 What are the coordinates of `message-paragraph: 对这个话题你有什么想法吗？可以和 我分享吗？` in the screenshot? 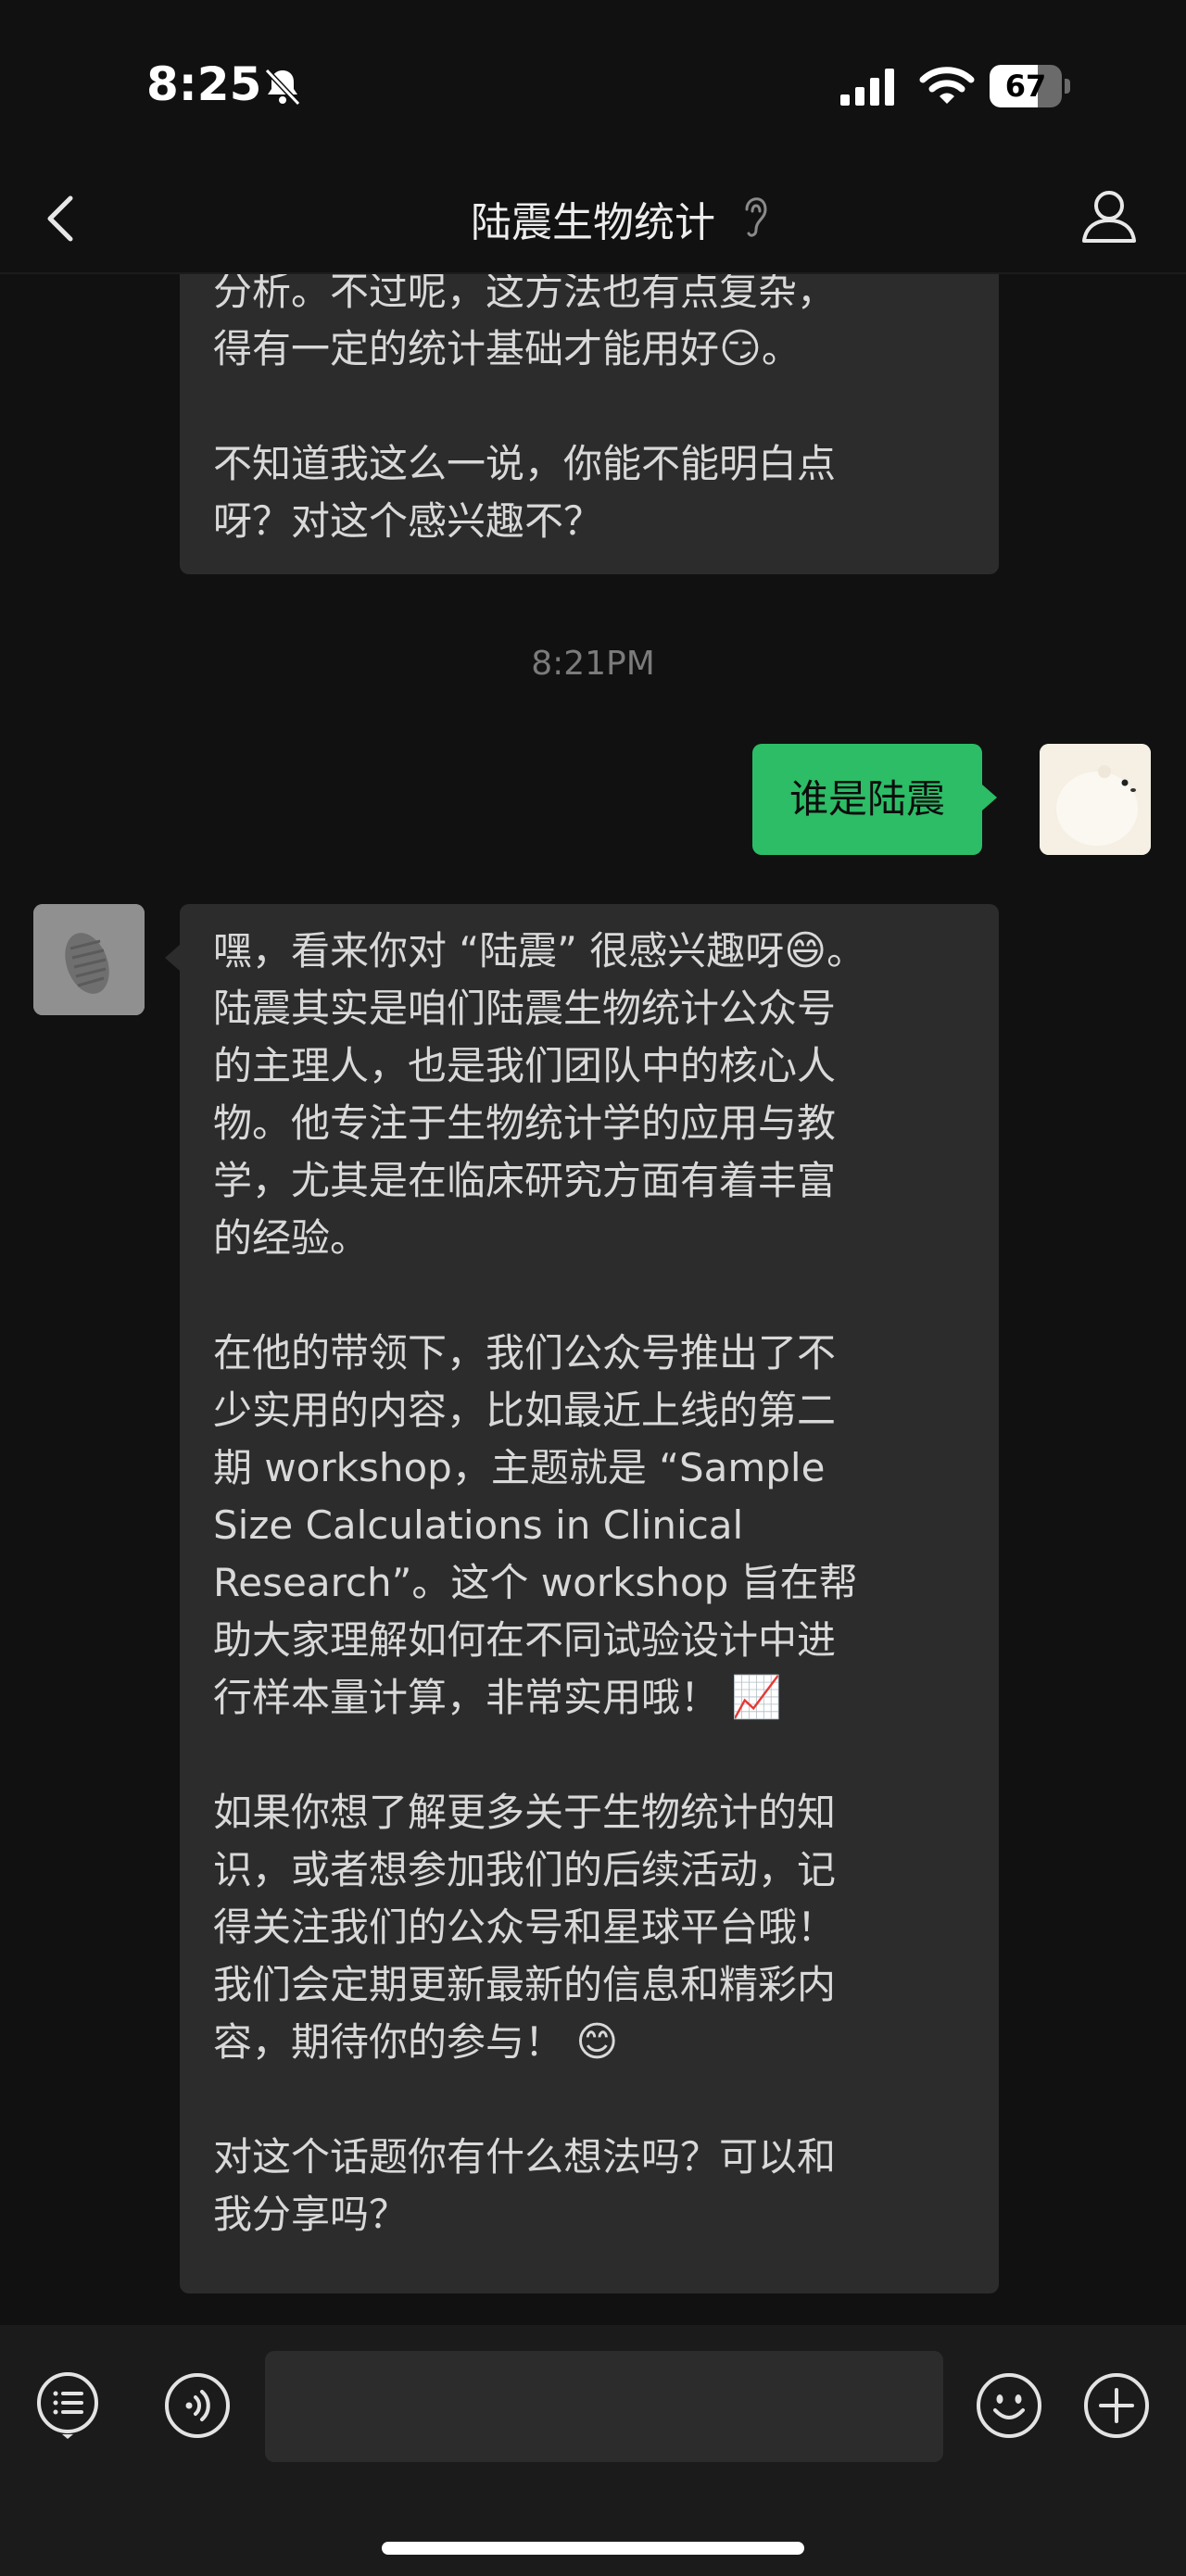 It's located at (525, 2185).